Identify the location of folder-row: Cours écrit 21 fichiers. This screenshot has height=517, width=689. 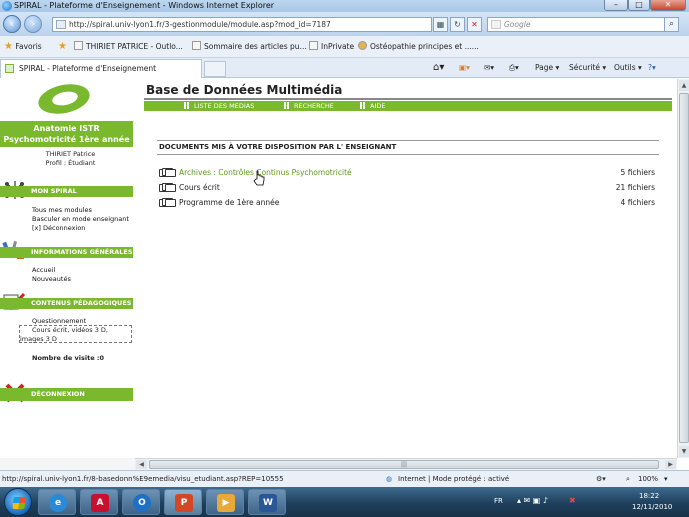
(406, 187).